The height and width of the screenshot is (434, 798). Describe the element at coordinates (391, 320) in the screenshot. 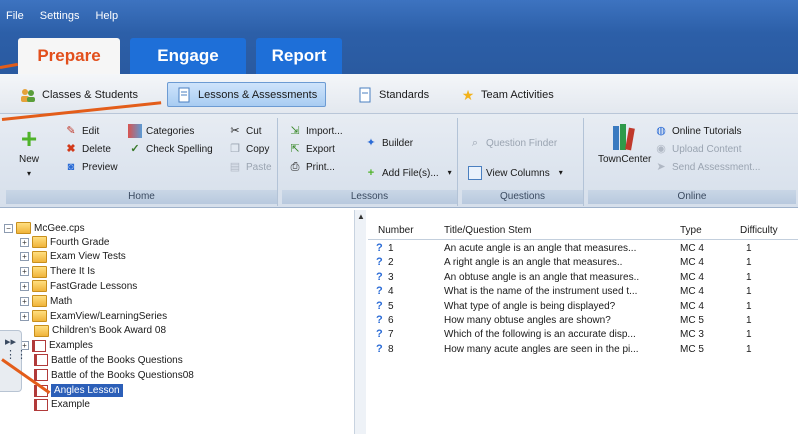

I see `cell-number: 6` at that location.